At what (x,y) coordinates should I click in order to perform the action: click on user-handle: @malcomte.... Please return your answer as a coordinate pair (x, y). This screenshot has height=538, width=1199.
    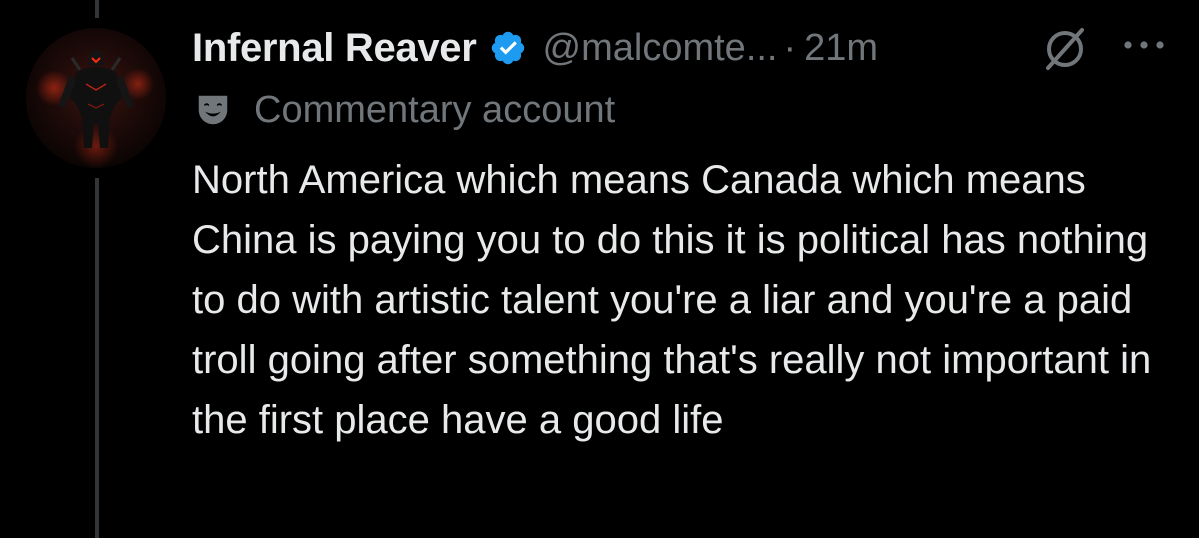
    Looking at the image, I should click on (660, 48).